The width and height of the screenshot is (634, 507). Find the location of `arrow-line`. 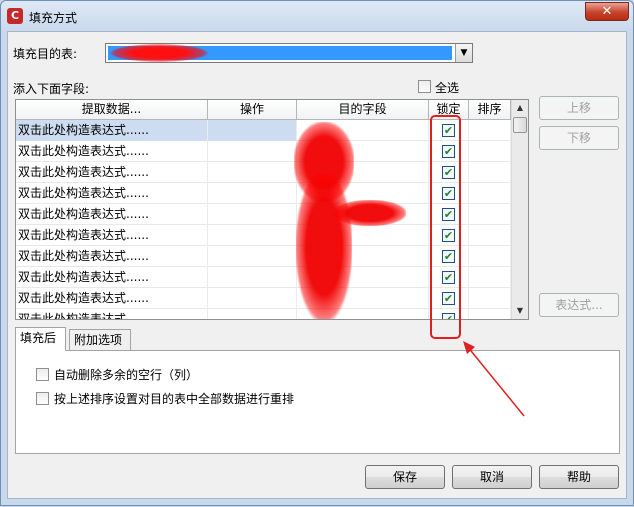

arrow-line is located at coordinates (495, 381).